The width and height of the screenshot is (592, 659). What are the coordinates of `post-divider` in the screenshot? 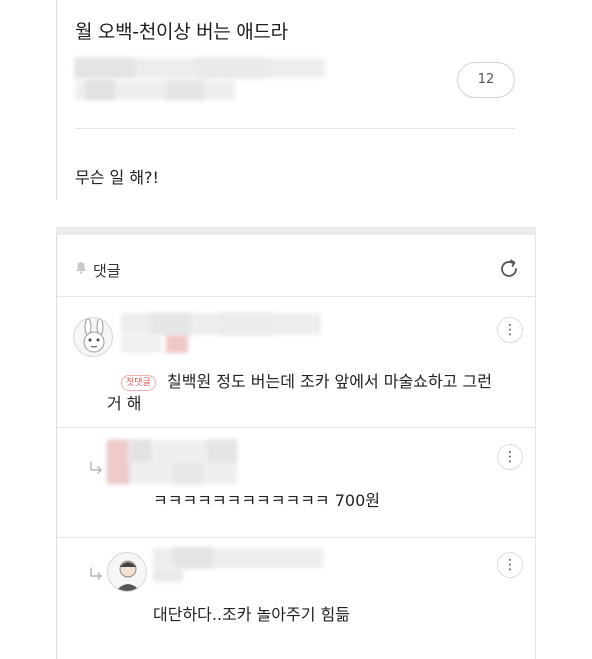 It's located at (295, 128).